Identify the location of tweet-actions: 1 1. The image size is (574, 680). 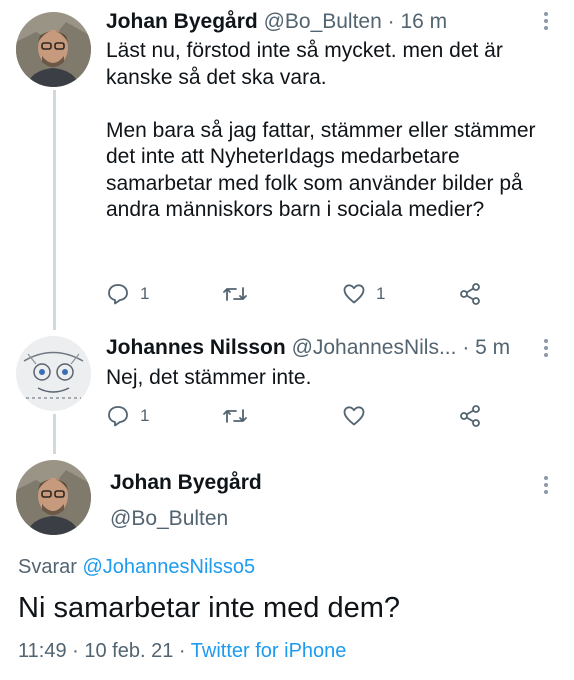
(296, 296).